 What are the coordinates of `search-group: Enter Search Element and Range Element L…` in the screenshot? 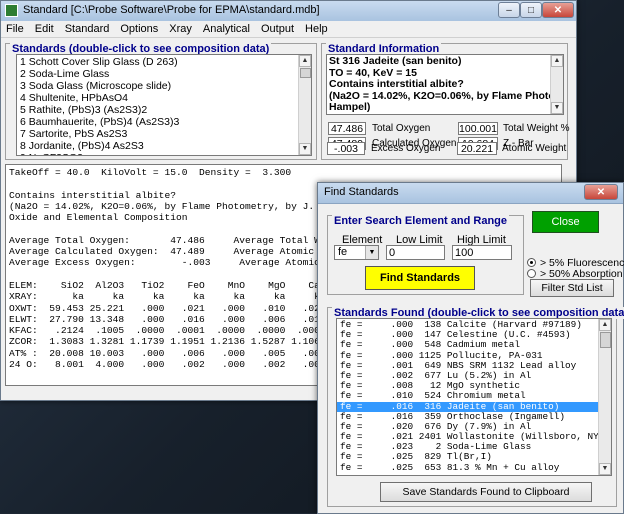 It's located at (425, 255).